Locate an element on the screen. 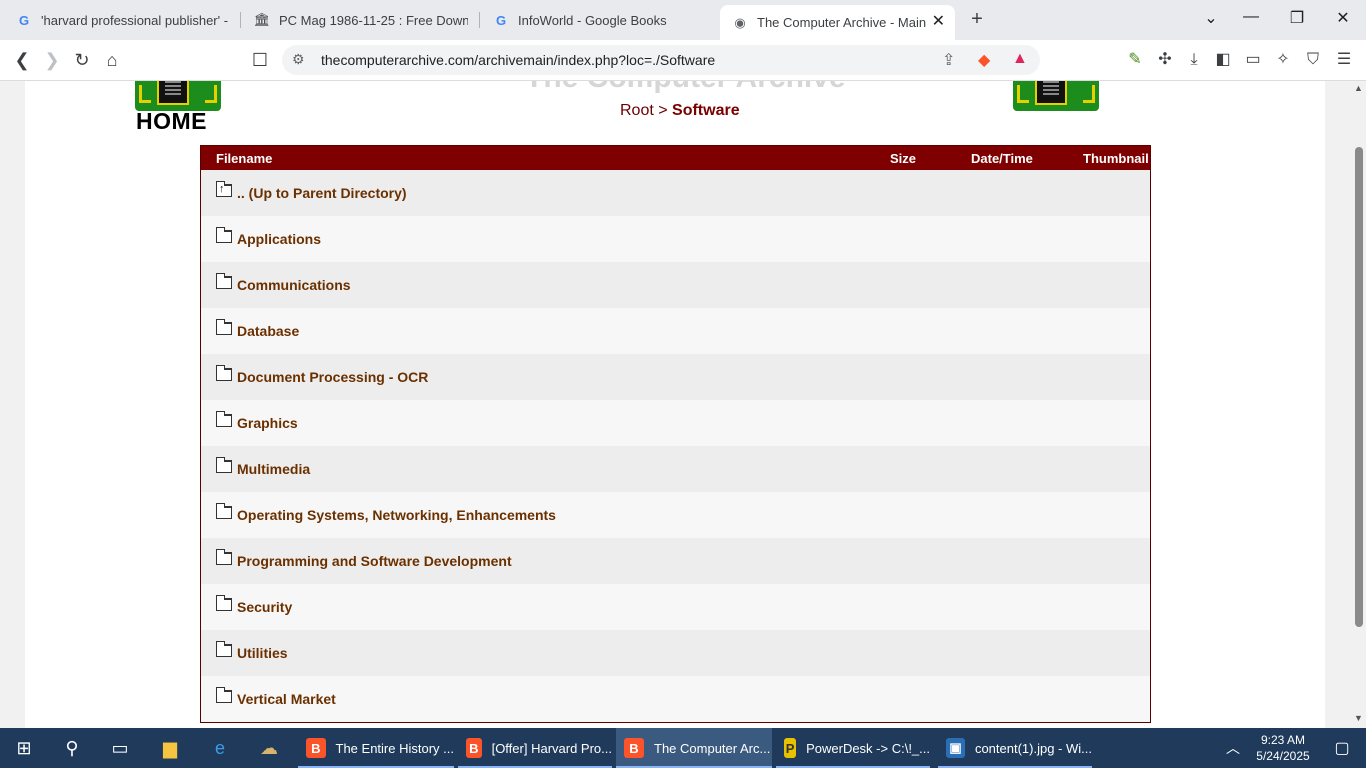 The height and width of the screenshot is (768, 1366). folder-link: Multimedia is located at coordinates (273, 469).